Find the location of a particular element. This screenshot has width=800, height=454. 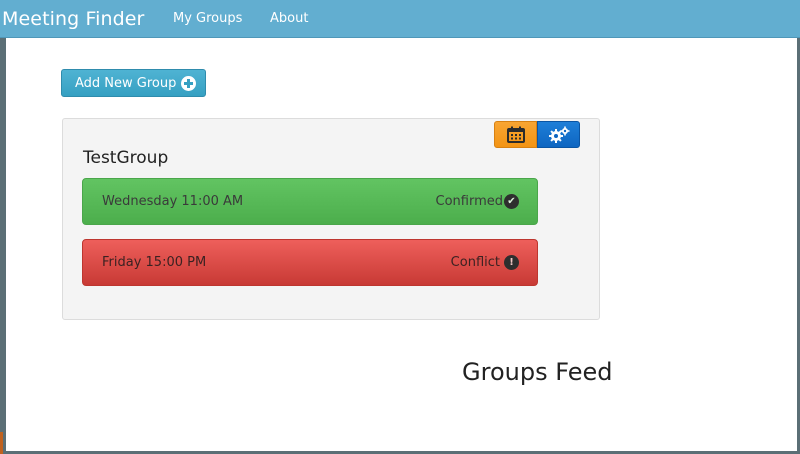

groups-feed-heading: Groups Feed is located at coordinates (537, 372).